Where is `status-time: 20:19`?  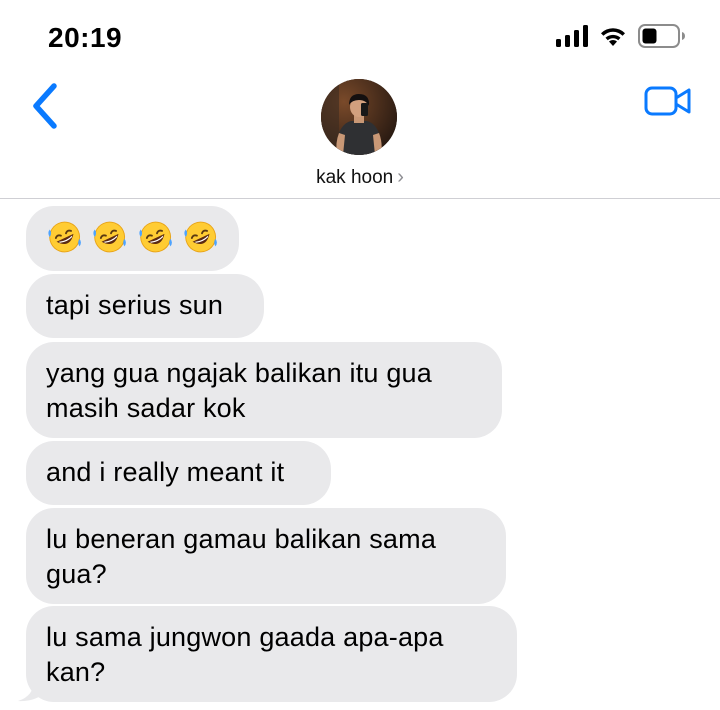
status-time: 20:19 is located at coordinates (85, 37).